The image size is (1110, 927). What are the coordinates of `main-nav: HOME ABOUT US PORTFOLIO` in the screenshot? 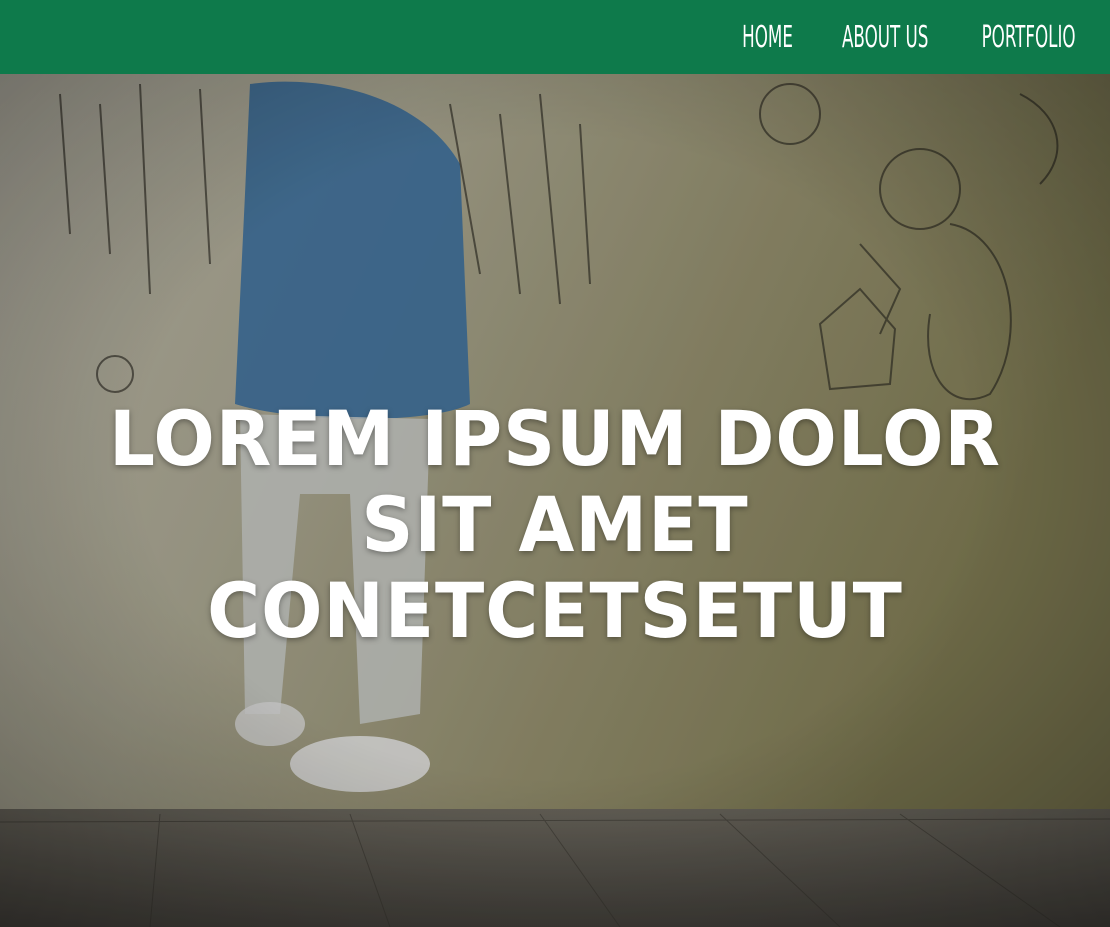 It's located at (893, 37).